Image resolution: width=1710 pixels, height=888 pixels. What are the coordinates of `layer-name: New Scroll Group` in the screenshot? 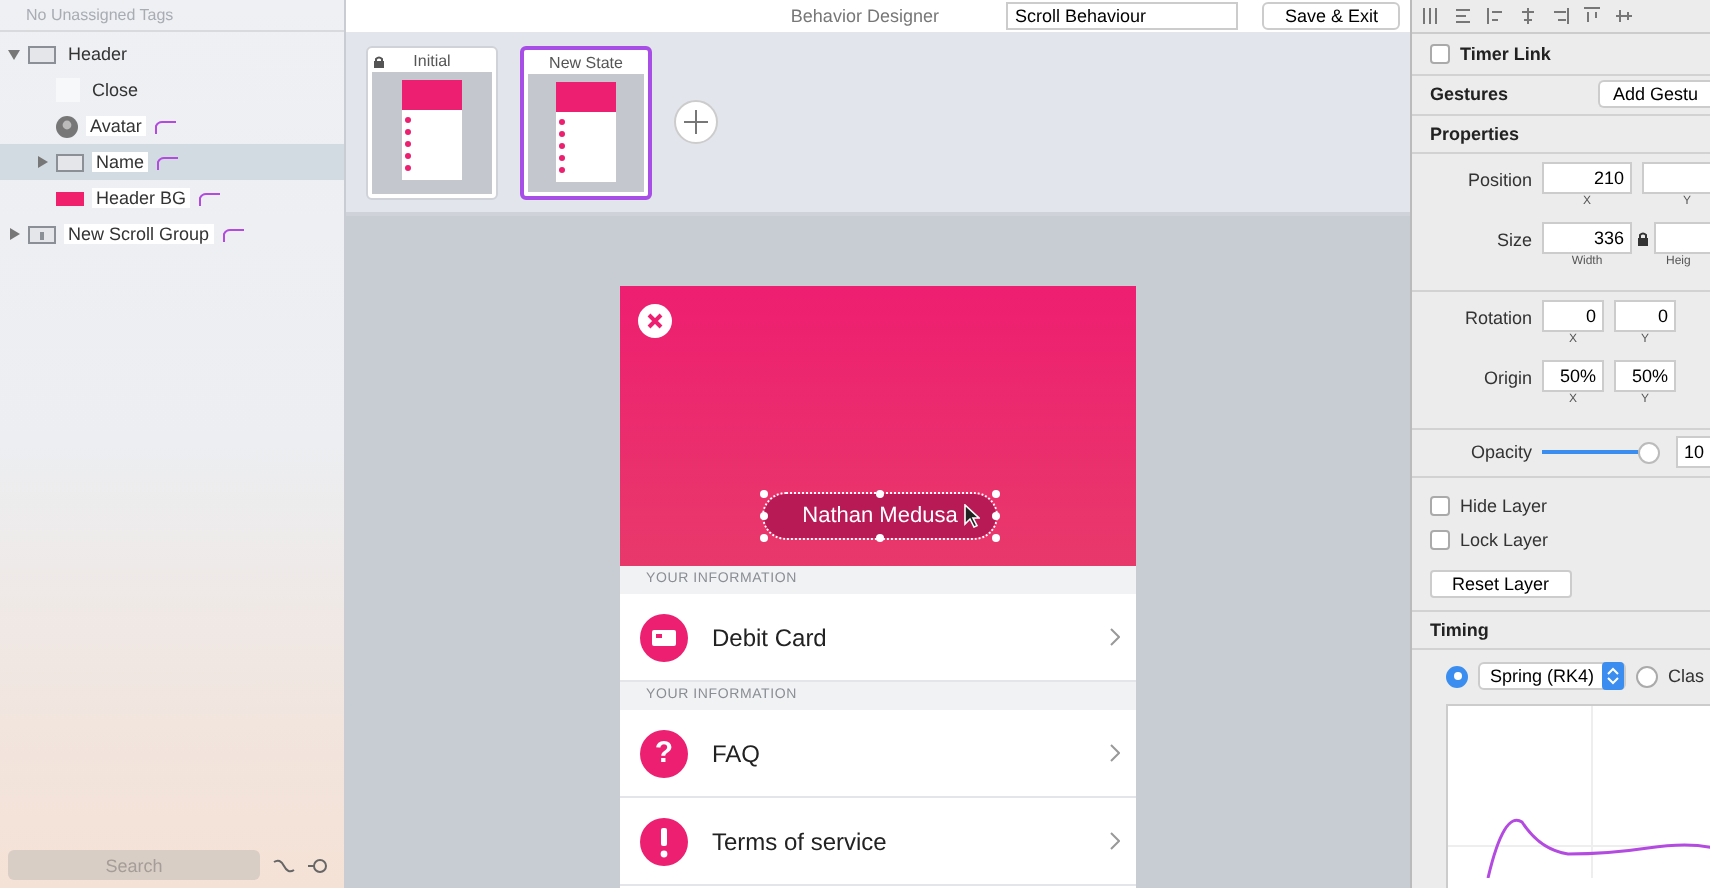 It's located at (139, 234).